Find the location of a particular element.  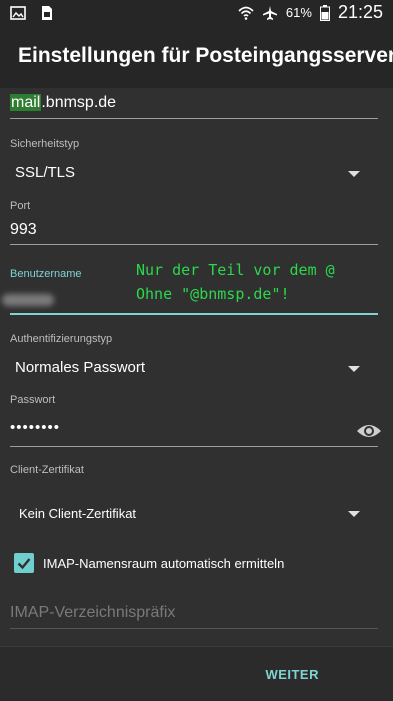

checkmark-icon is located at coordinates (24, 564).